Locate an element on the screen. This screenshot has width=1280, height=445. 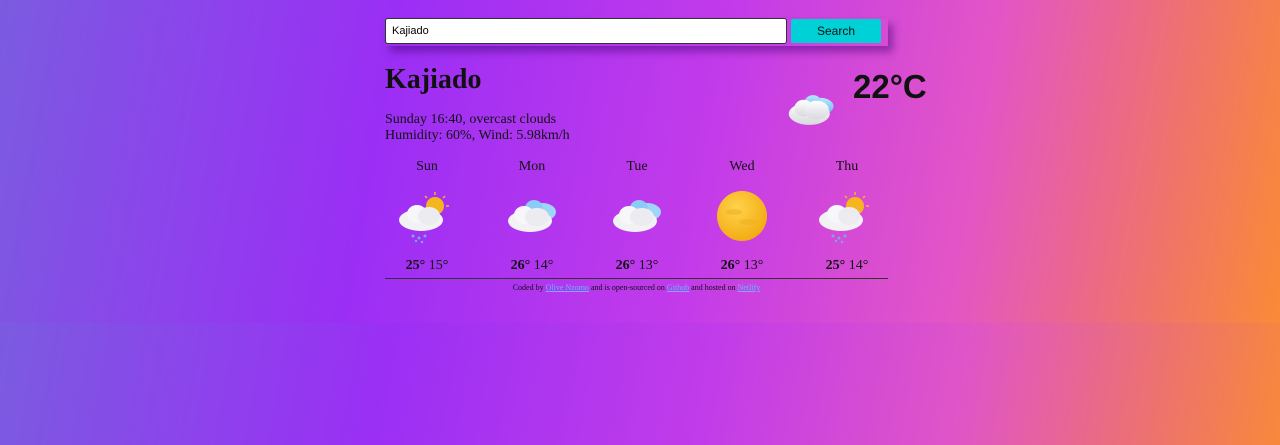
day-temps: 26° 14° is located at coordinates (532, 266).